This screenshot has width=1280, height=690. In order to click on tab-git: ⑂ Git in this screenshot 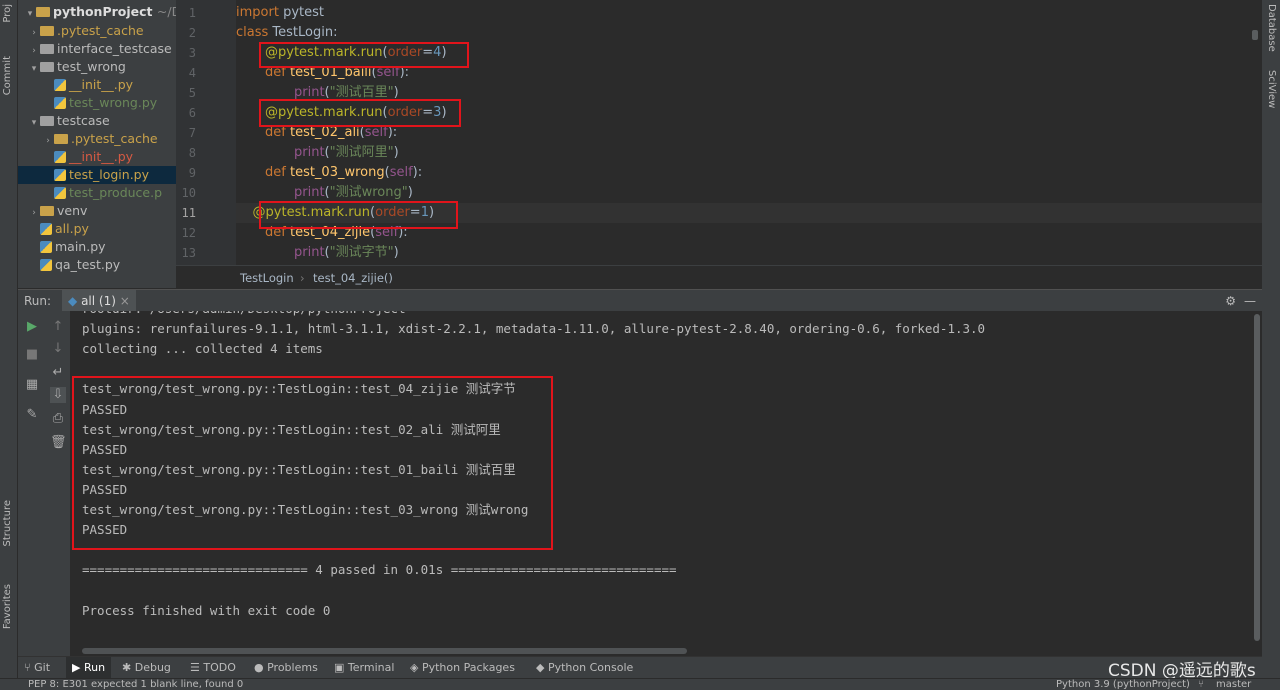, I will do `click(37, 668)`.